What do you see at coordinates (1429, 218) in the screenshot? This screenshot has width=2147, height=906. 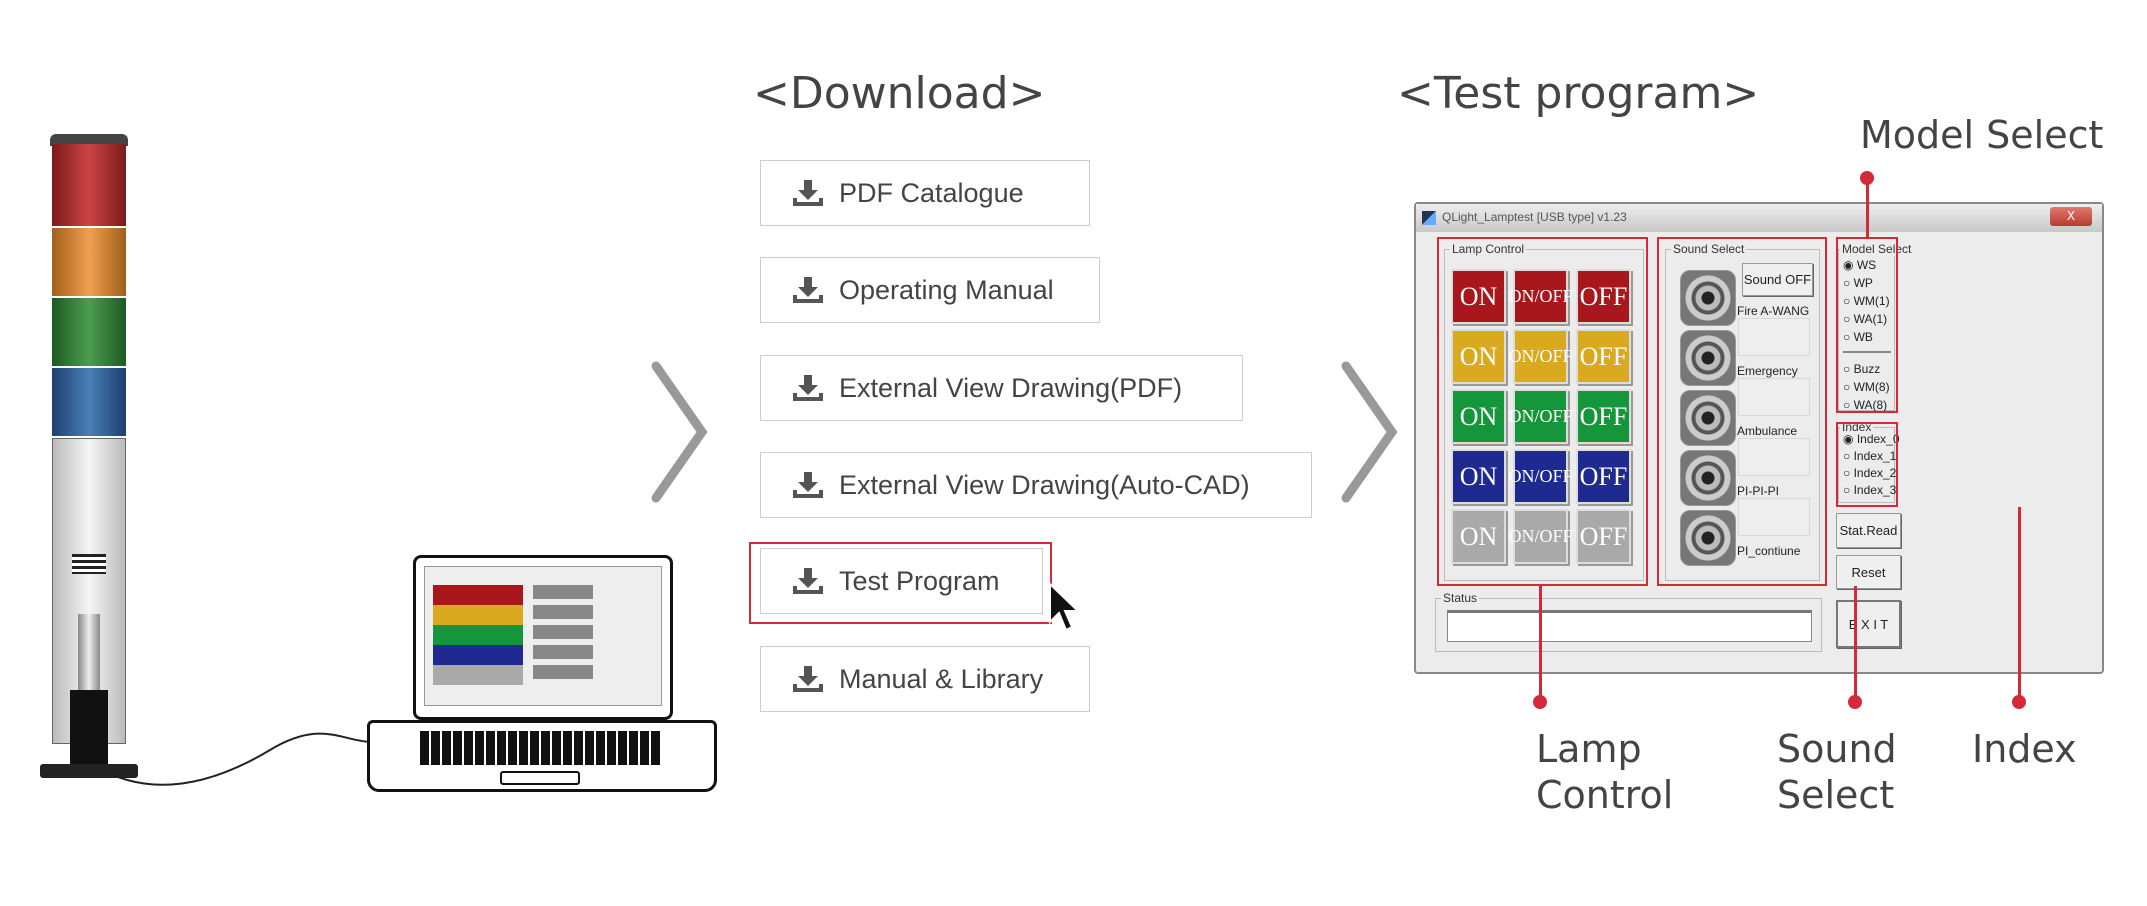 I see `app-icon` at bounding box center [1429, 218].